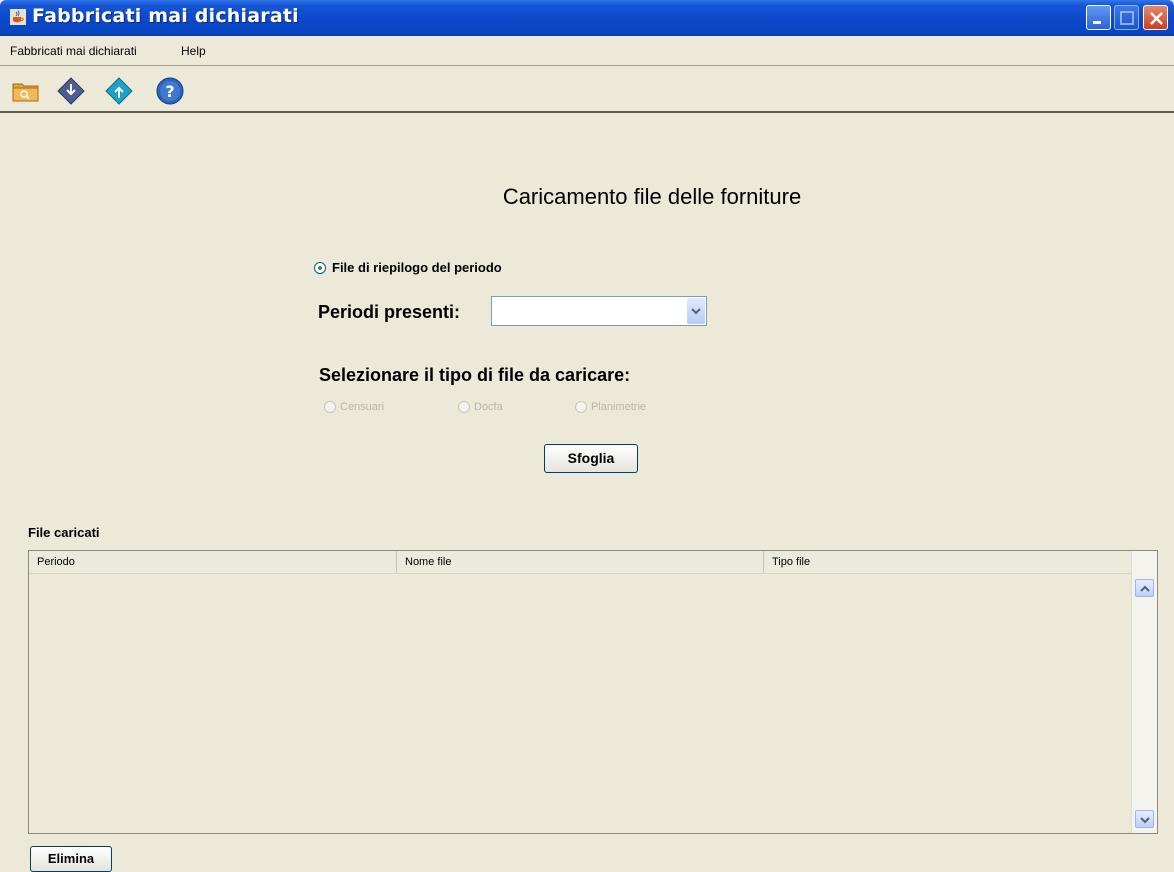 Image resolution: width=1174 pixels, height=872 pixels. I want to click on radio-censuari: Censuari, so click(354, 407).